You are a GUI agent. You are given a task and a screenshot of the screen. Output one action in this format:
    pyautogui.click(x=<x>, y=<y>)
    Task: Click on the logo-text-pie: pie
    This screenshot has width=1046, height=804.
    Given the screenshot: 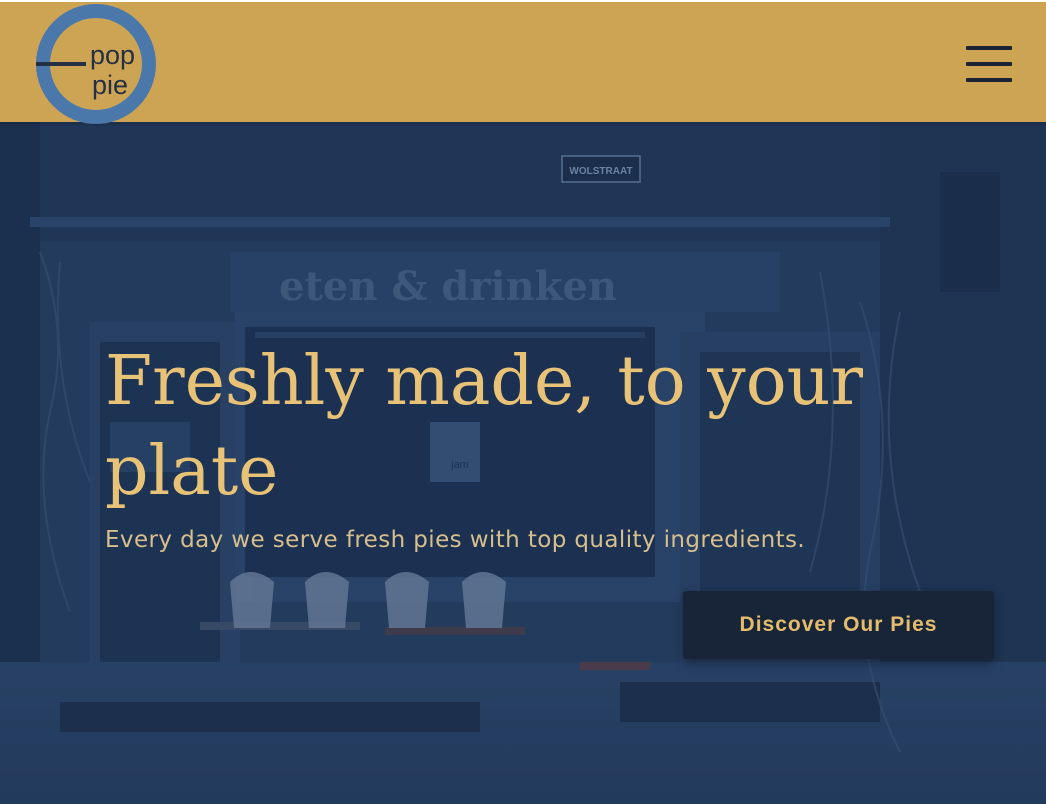 What is the action you would take?
    pyautogui.click(x=110, y=85)
    